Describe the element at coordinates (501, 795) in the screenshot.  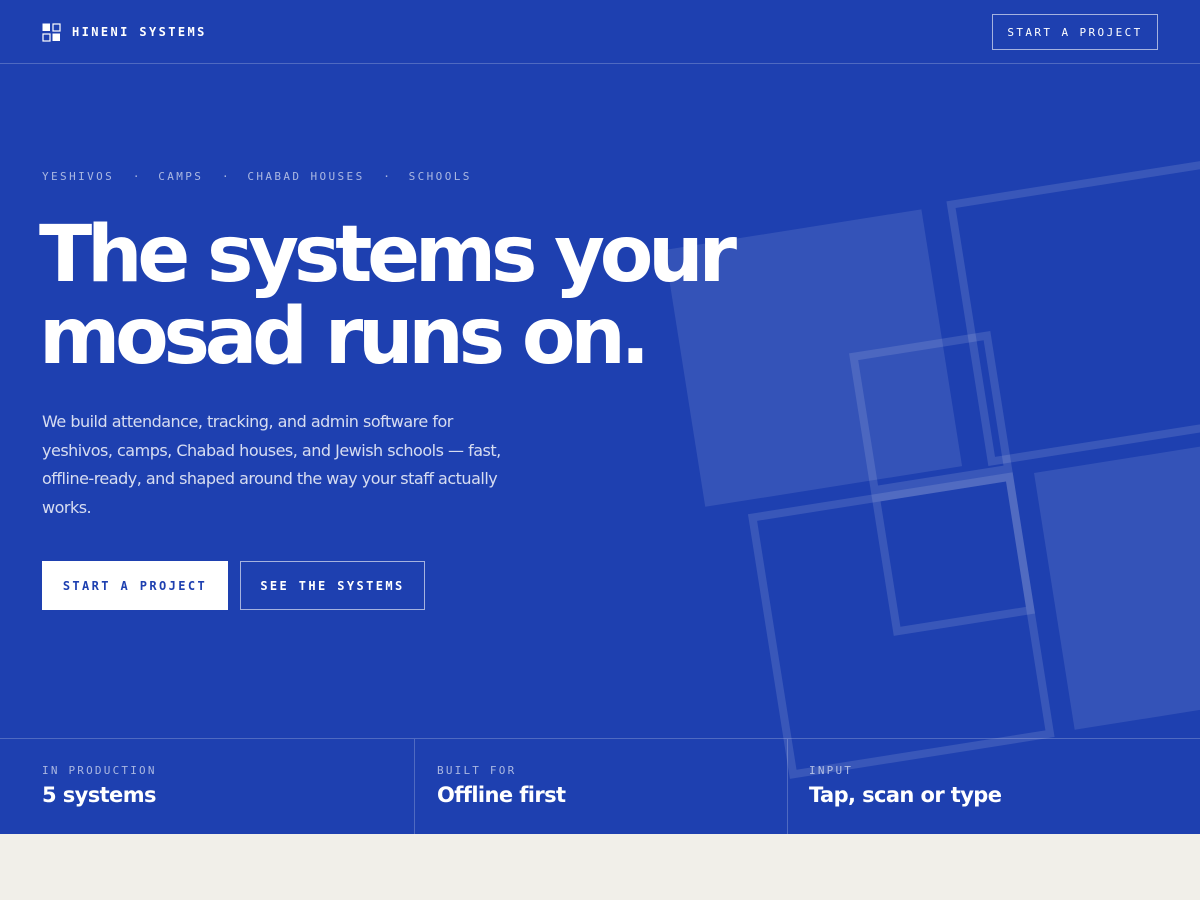
I see `stat-value: Offline first` at that location.